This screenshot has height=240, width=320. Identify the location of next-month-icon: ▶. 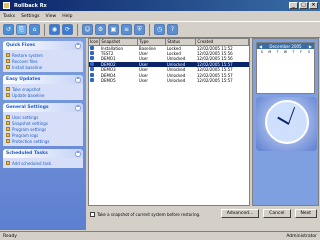
(310, 46).